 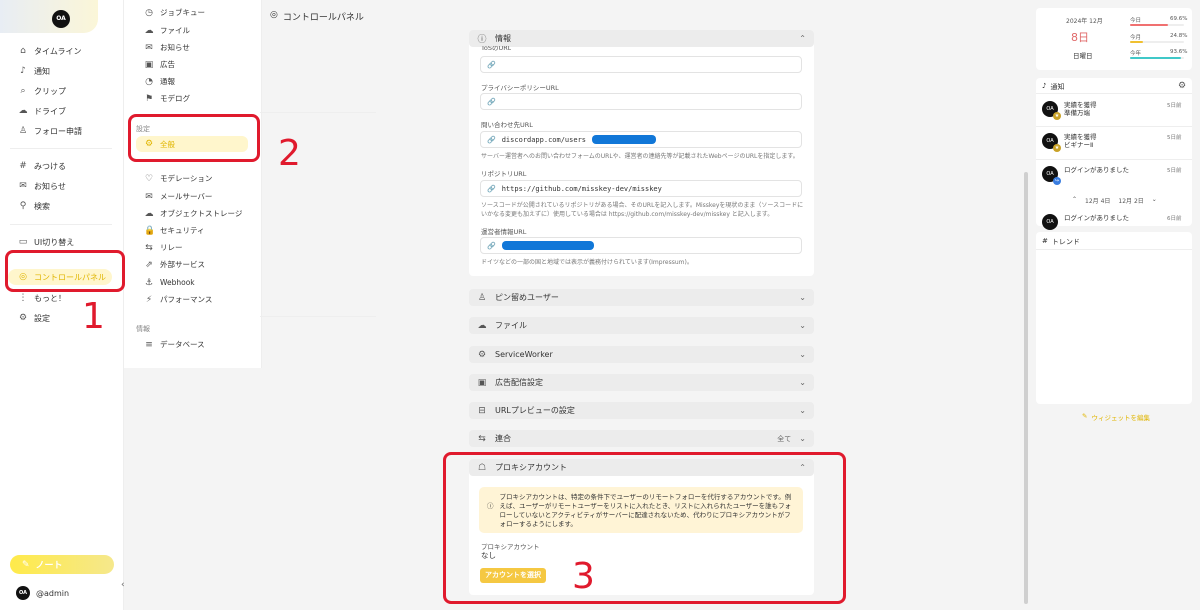 What do you see at coordinates (23, 593) in the screenshot?
I see `avatar: OA` at bounding box center [23, 593].